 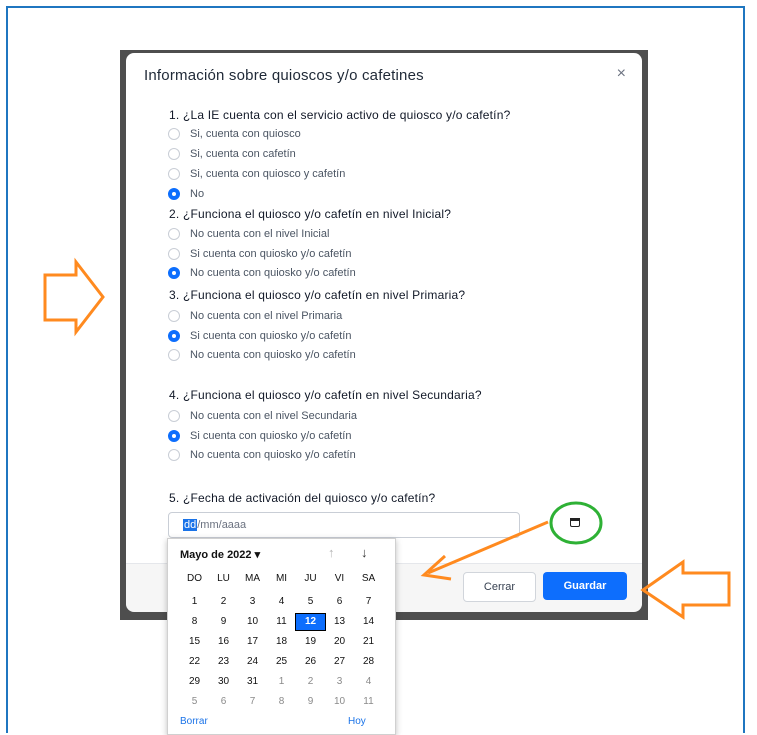 What do you see at coordinates (331, 552) in the screenshot?
I see `arrow-up-icon: ↑` at bounding box center [331, 552].